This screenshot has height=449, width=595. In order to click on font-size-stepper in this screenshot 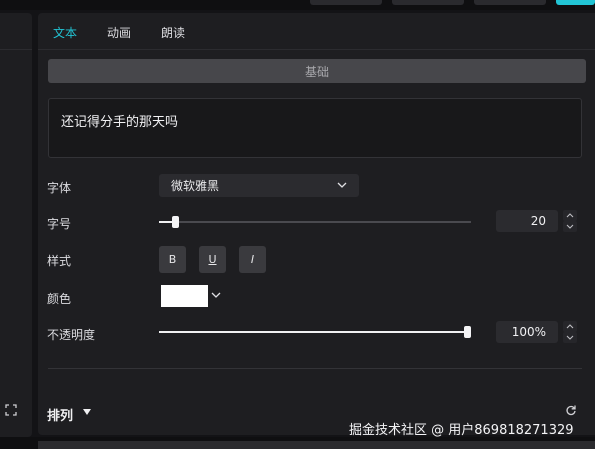, I will do `click(570, 221)`.